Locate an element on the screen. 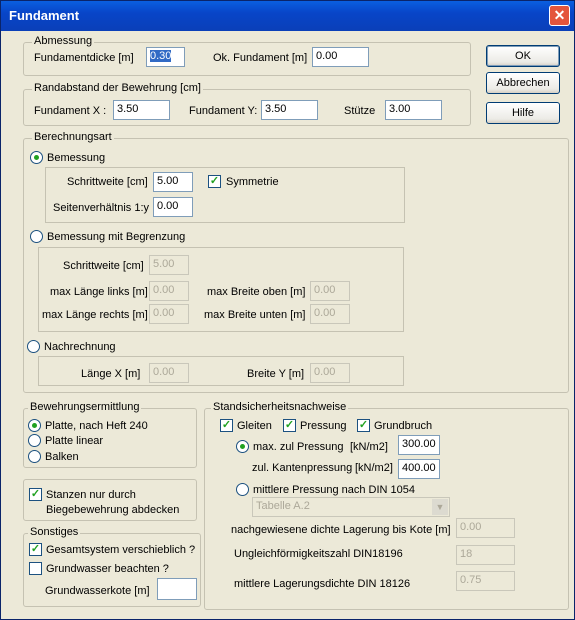 The height and width of the screenshot is (620, 575). max-laenge-rechts-input: 0.00 is located at coordinates (169, 314).